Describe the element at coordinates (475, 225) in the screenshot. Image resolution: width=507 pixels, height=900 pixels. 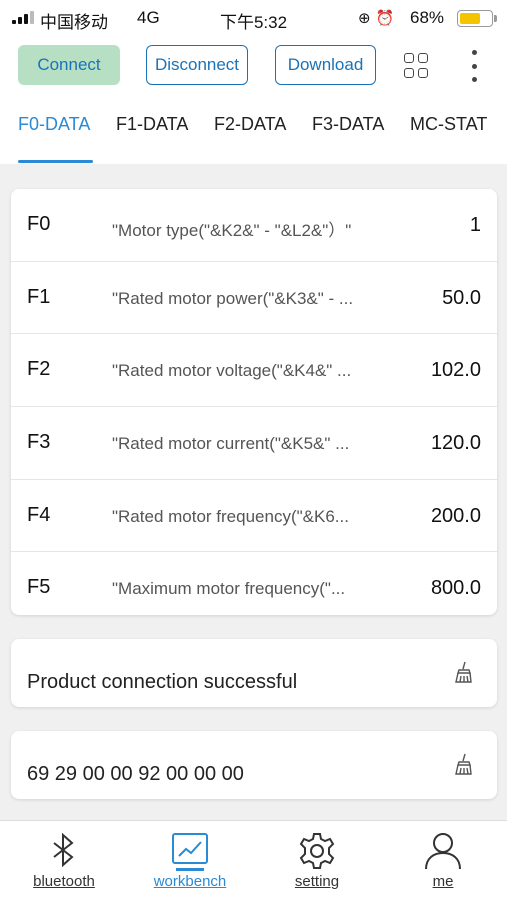
I see `param-value: 1` at that location.